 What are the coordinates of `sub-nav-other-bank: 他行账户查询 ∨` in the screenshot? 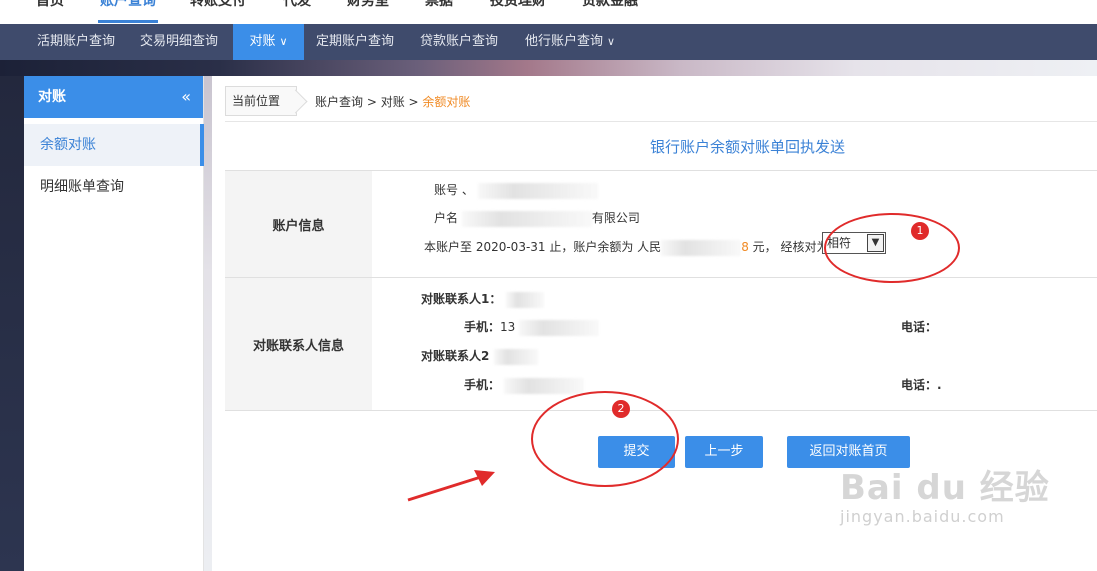 It's located at (570, 42).